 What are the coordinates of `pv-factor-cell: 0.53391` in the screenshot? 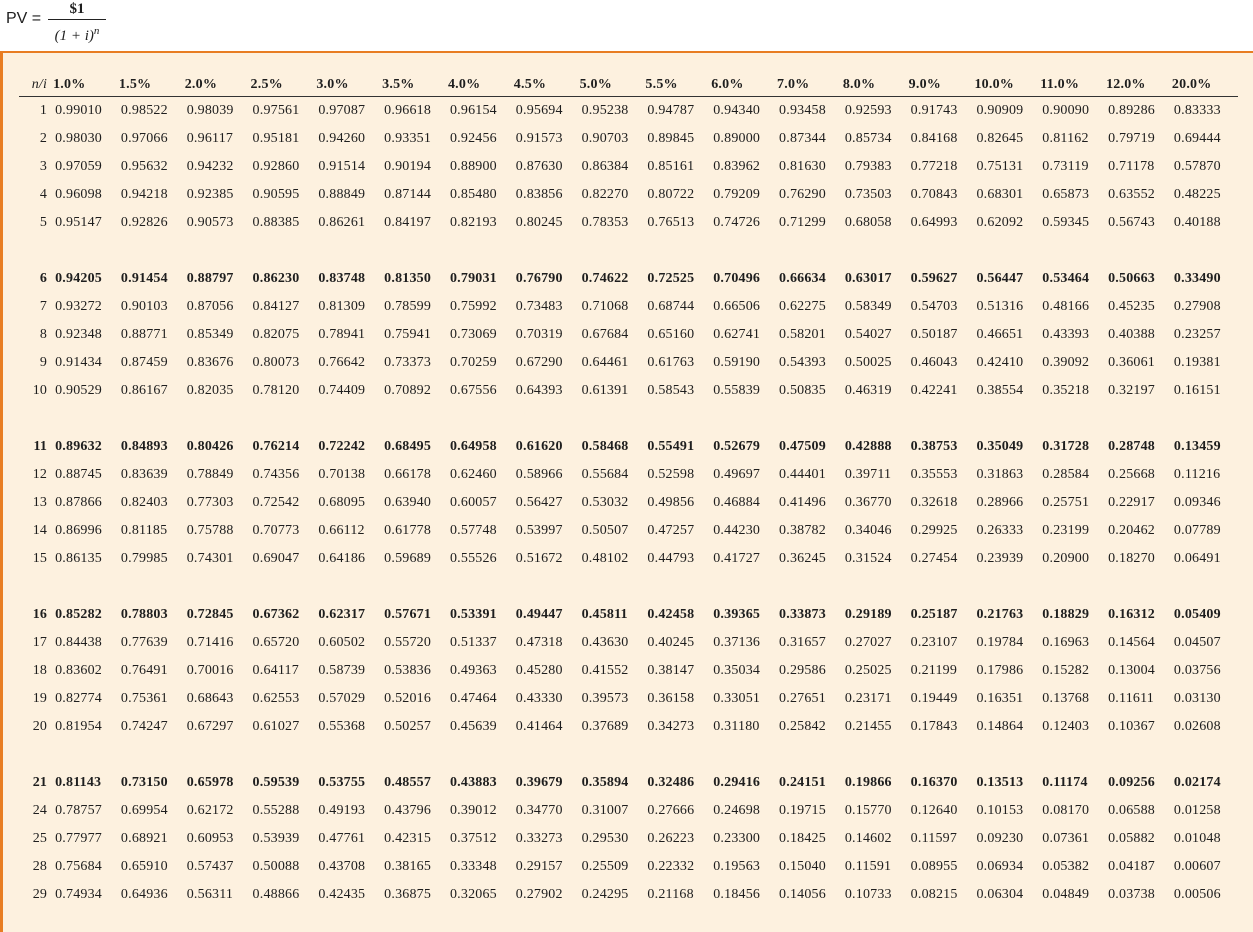 It's located at (473, 614).